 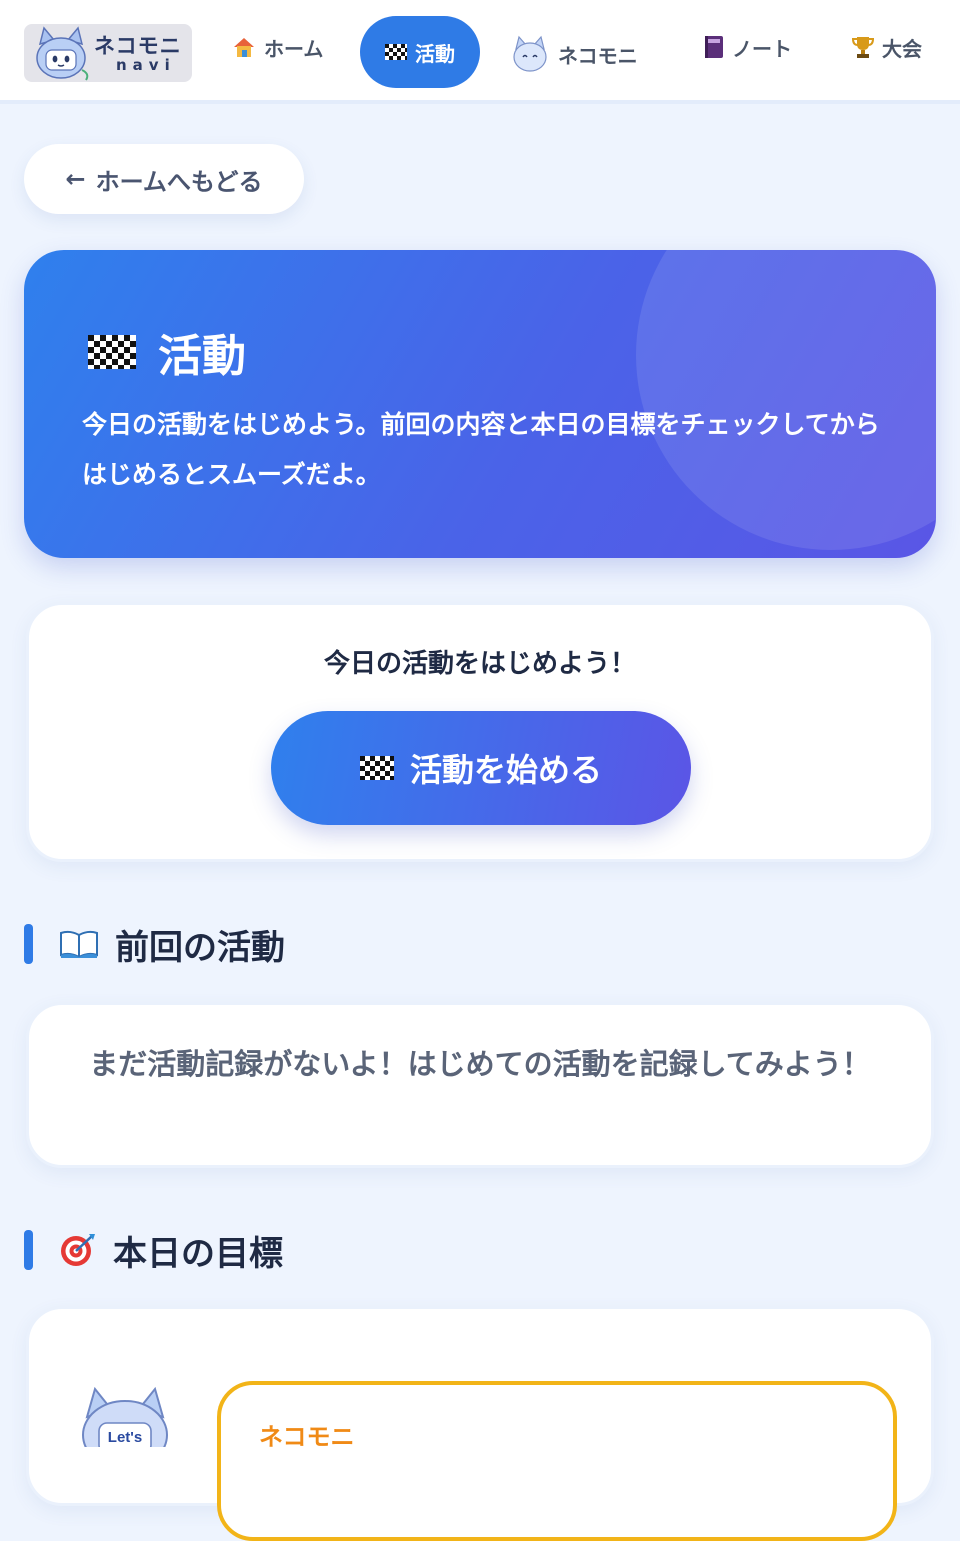 I want to click on notebook-icon, so click(x=714, y=47).